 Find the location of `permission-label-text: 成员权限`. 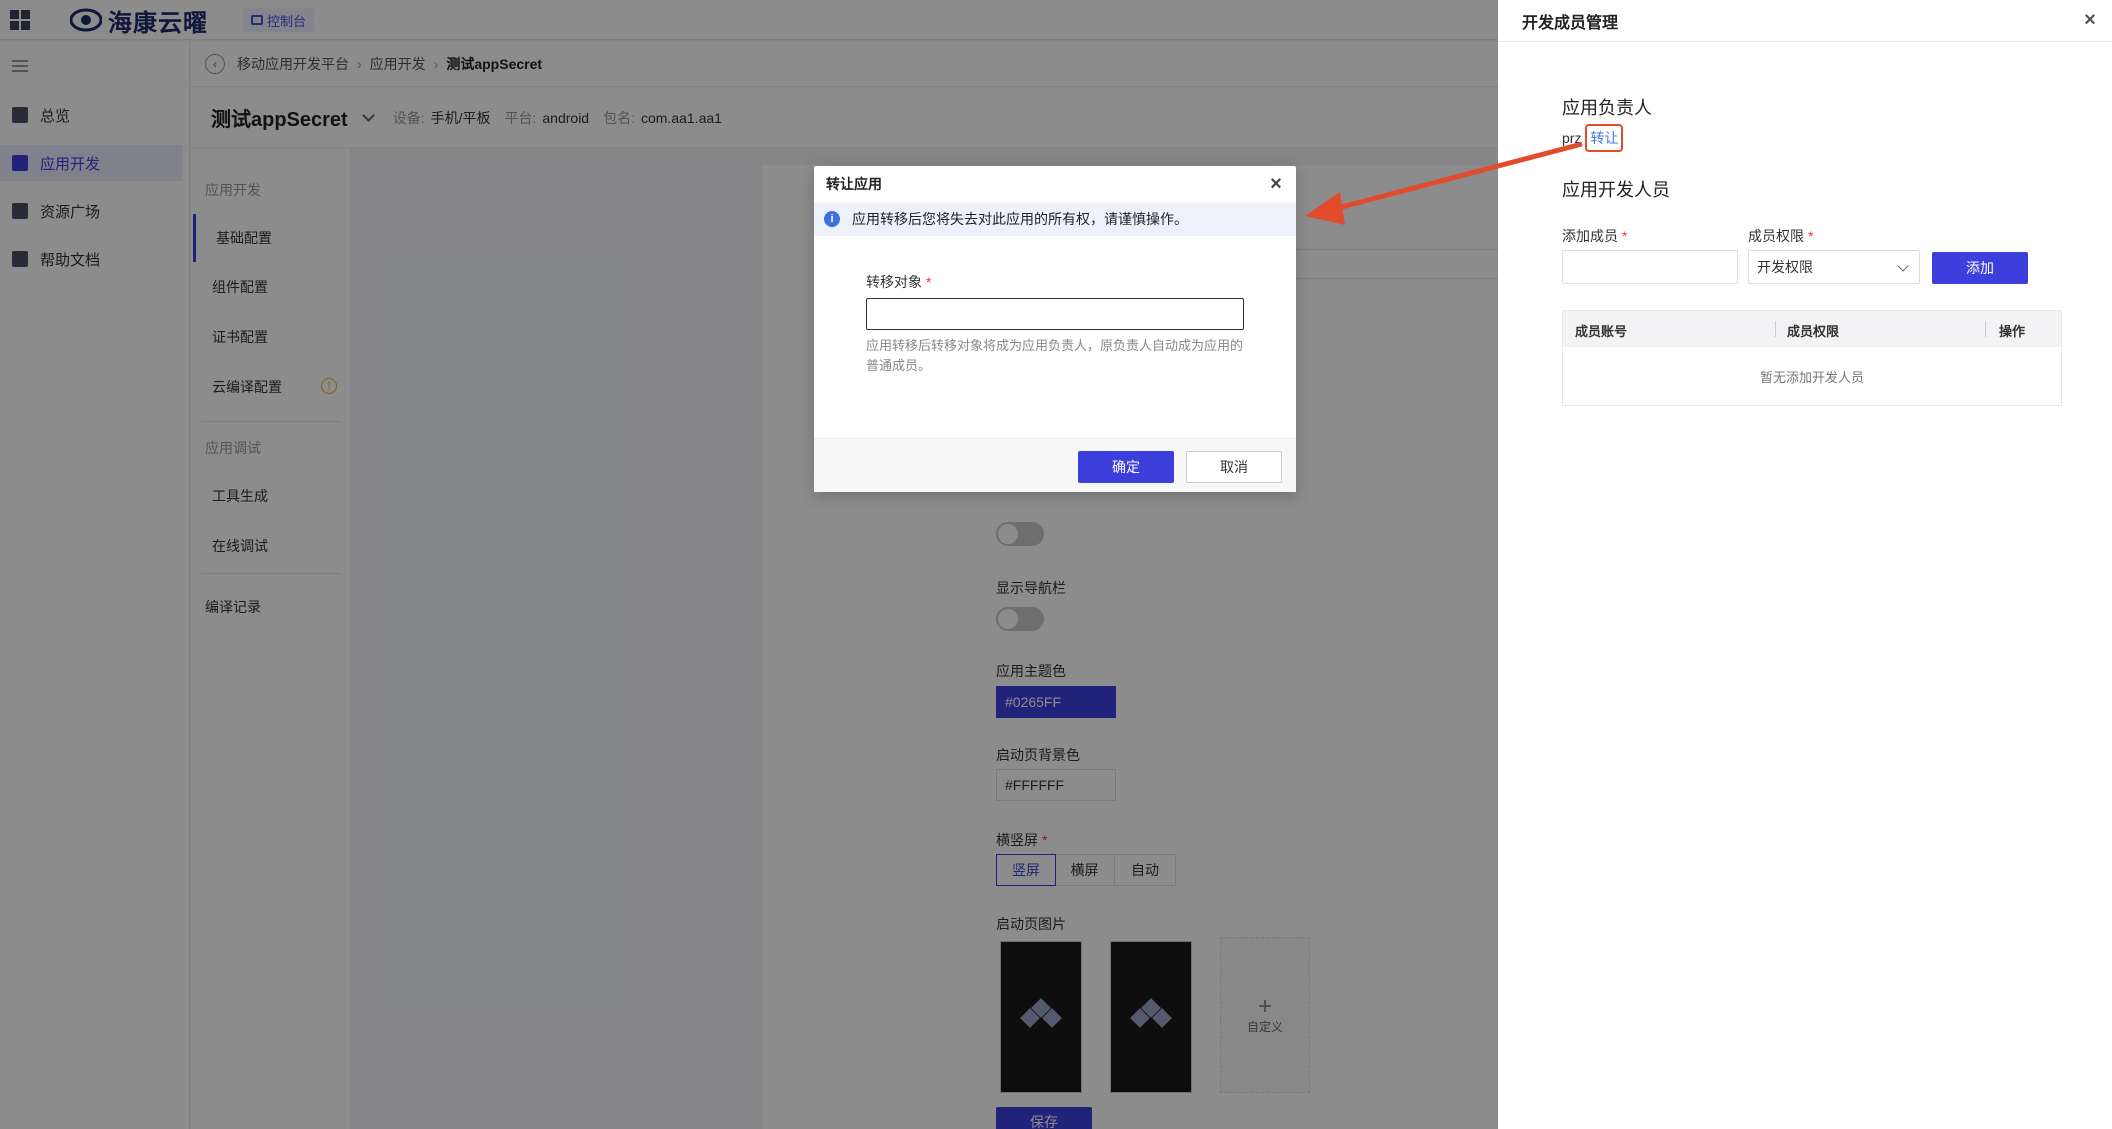

permission-label-text: 成员权限 is located at coordinates (1776, 236).